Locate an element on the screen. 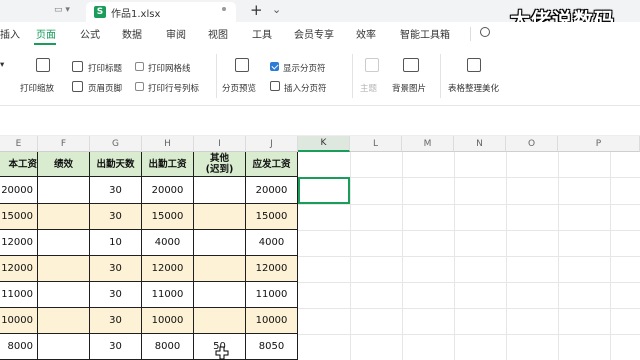 The height and width of the screenshot is (360, 640). column-header: F is located at coordinates (64, 144).